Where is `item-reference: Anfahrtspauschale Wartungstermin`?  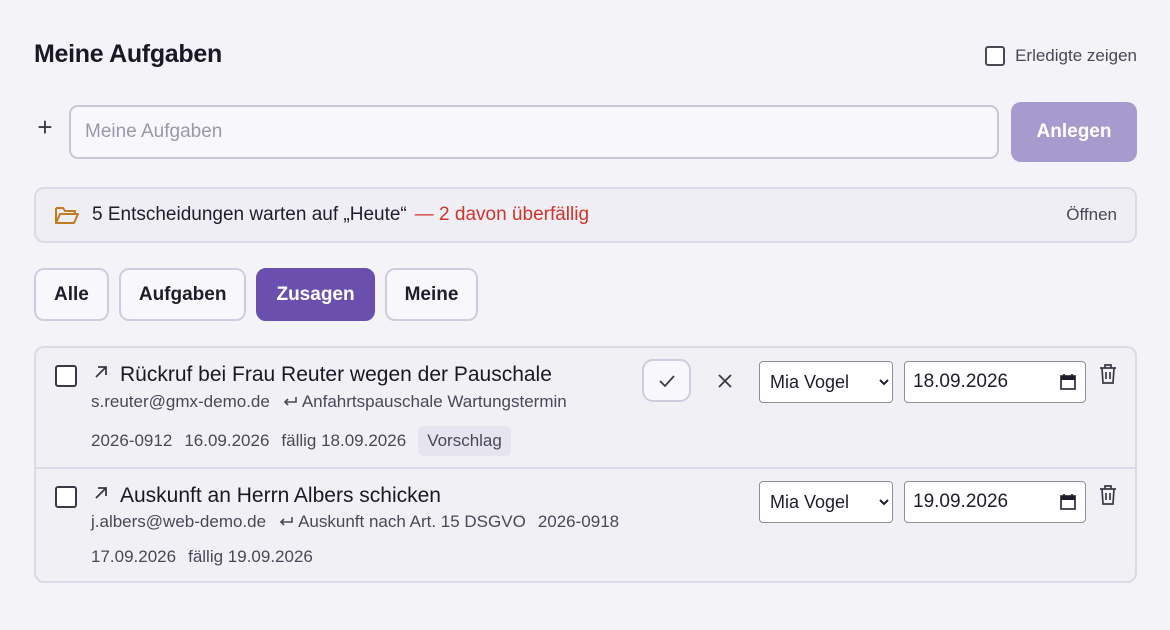
item-reference: Anfahrtspauschale Wartungstermin is located at coordinates (424, 402).